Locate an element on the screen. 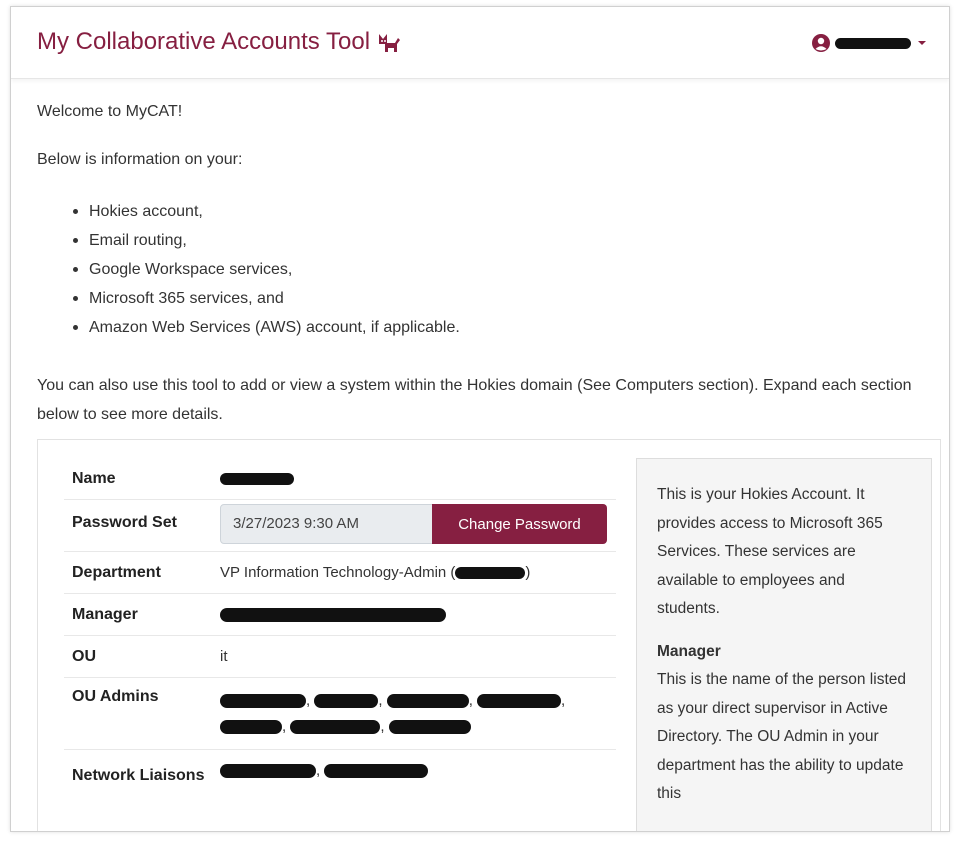 The image size is (963, 842). app-header: My Collaborative Accounts Tool is located at coordinates (480, 43).